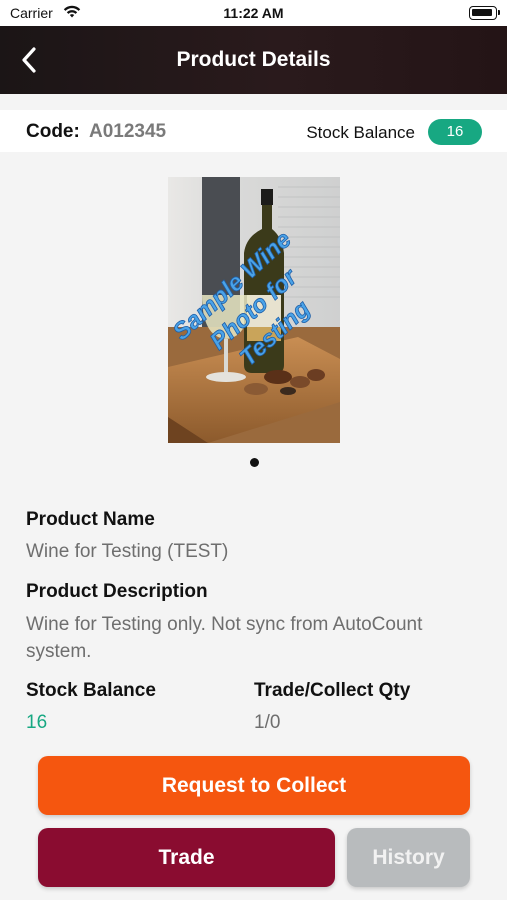  I want to click on stock-balance-field-label: Stock Balance, so click(91, 690).